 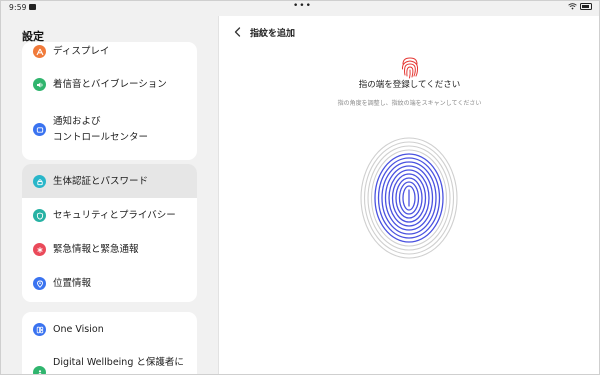 I want to click on fingerprint-icon, so click(x=410, y=68).